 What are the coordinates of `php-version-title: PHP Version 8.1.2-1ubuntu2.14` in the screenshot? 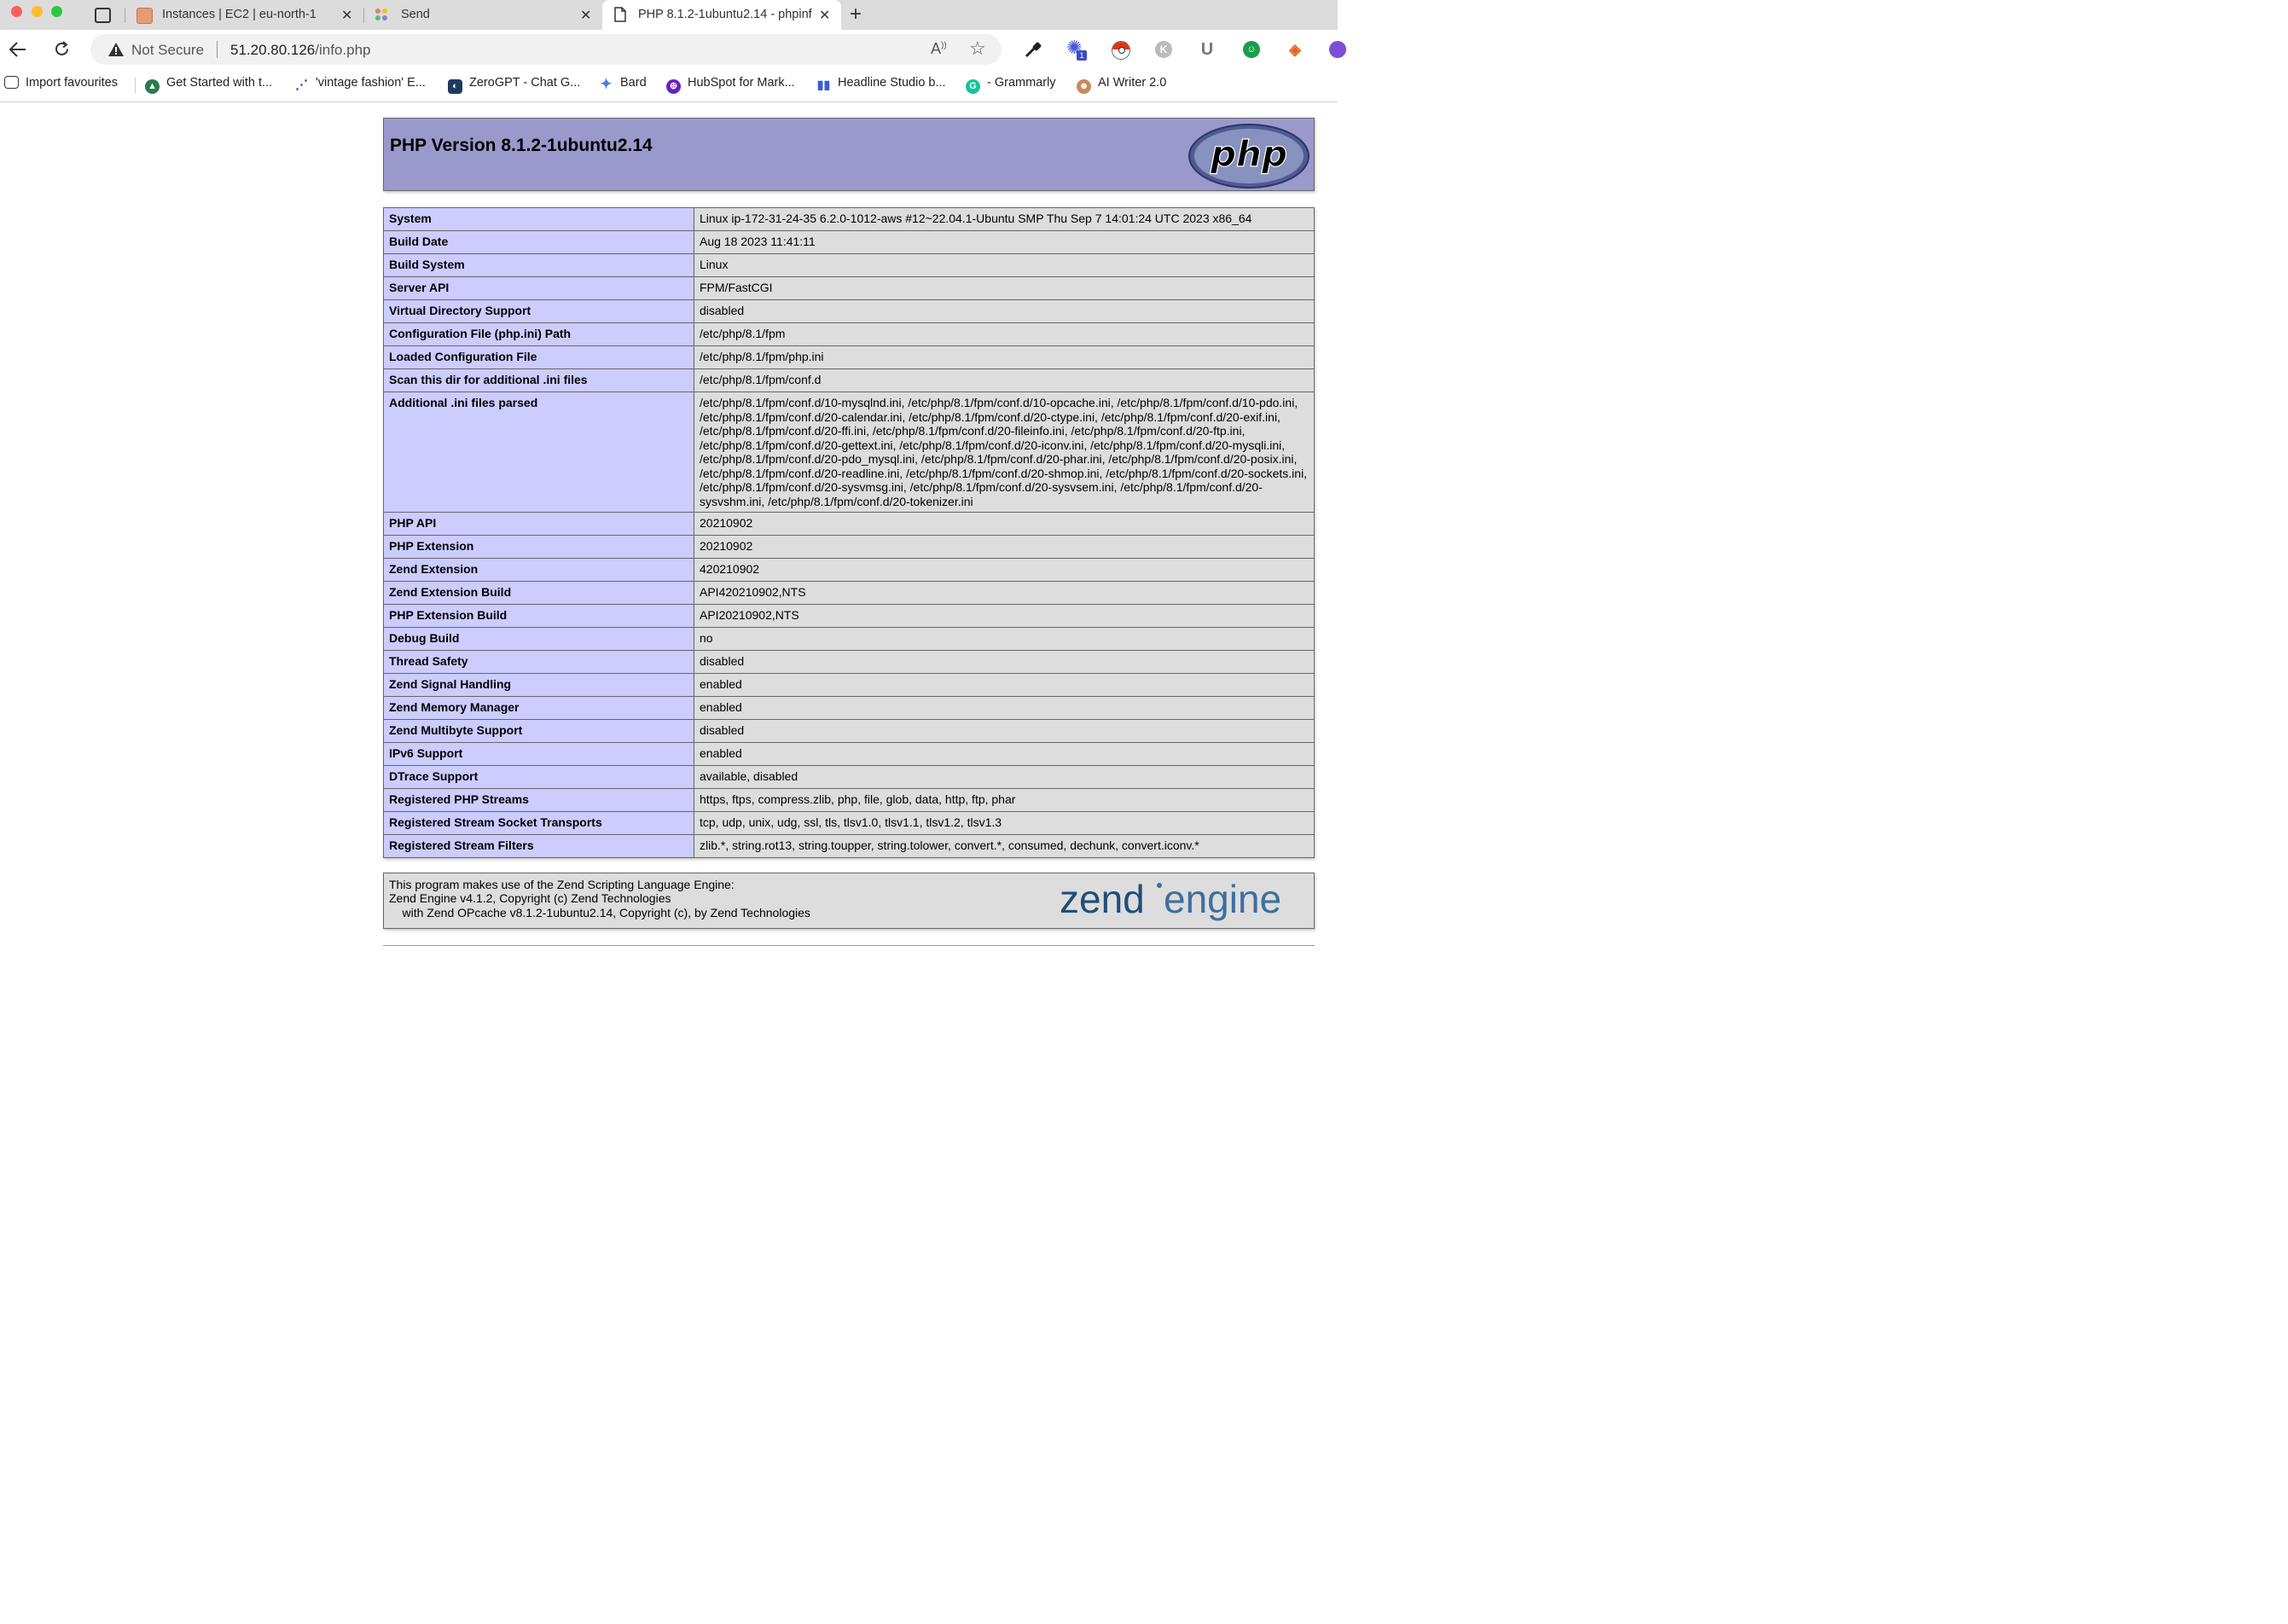 It's located at (521, 145).